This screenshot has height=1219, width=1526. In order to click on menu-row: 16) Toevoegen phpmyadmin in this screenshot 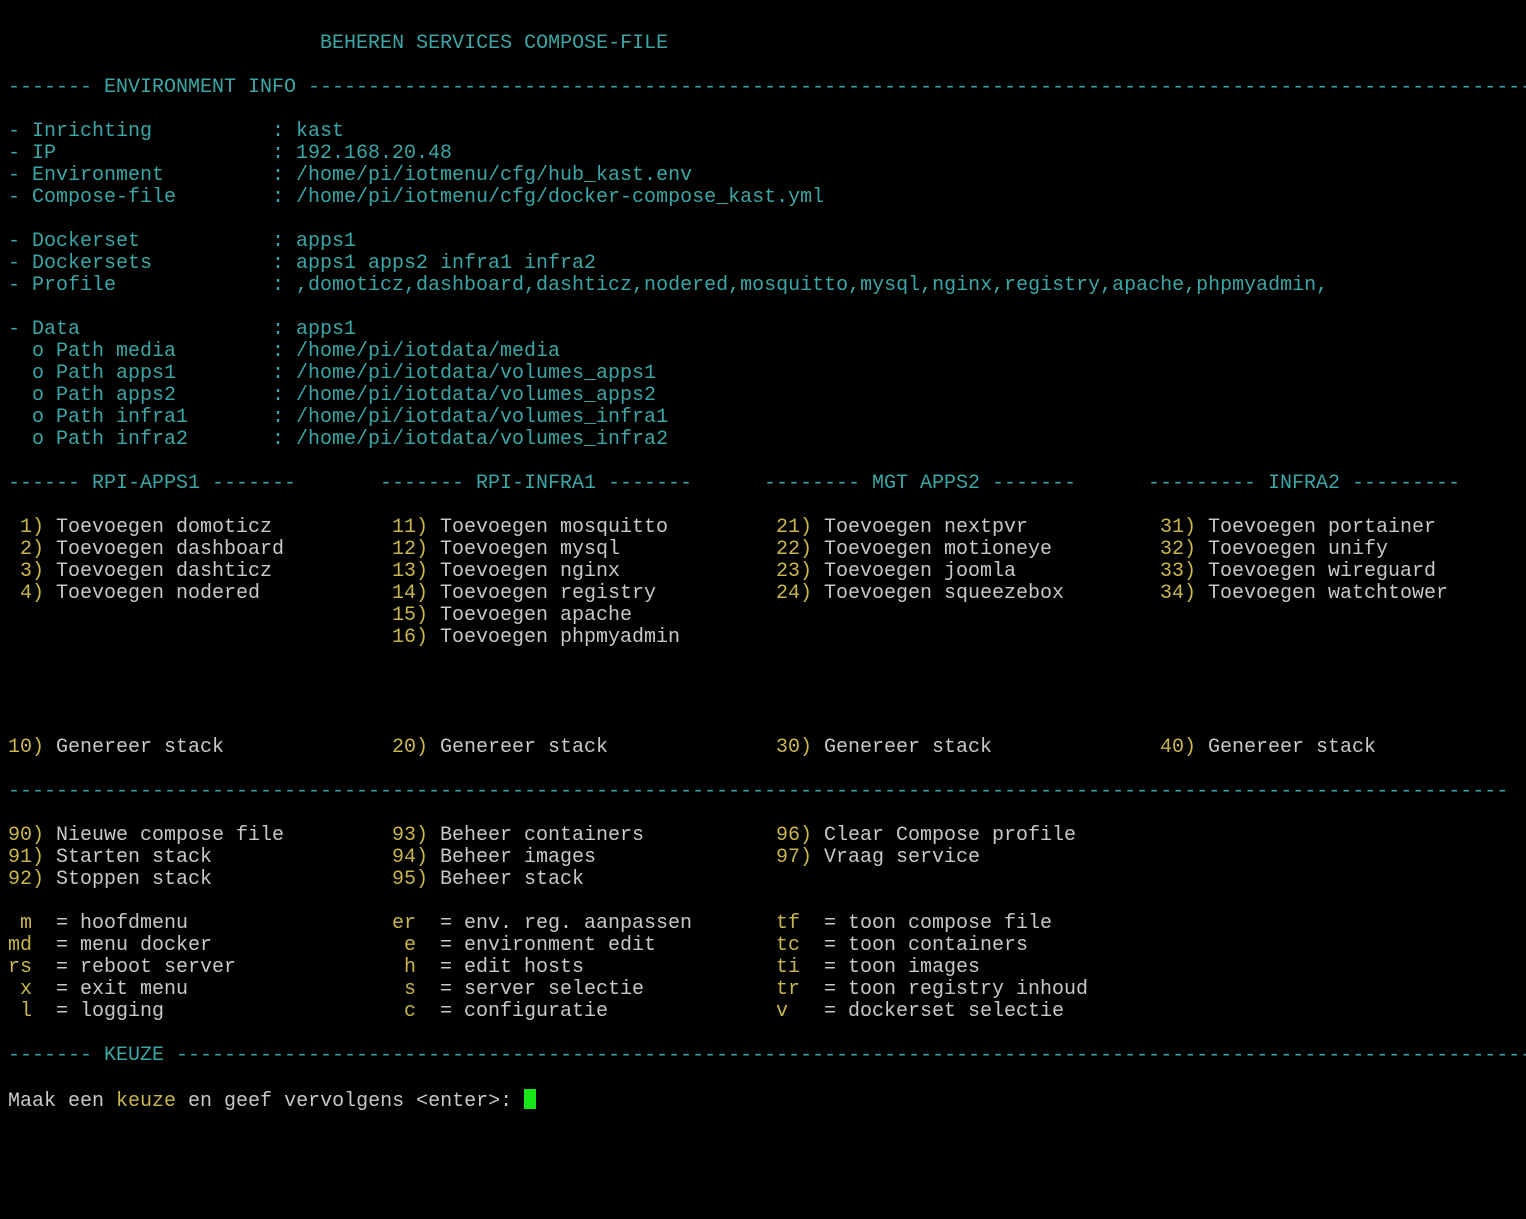, I will do `click(763, 638)`.